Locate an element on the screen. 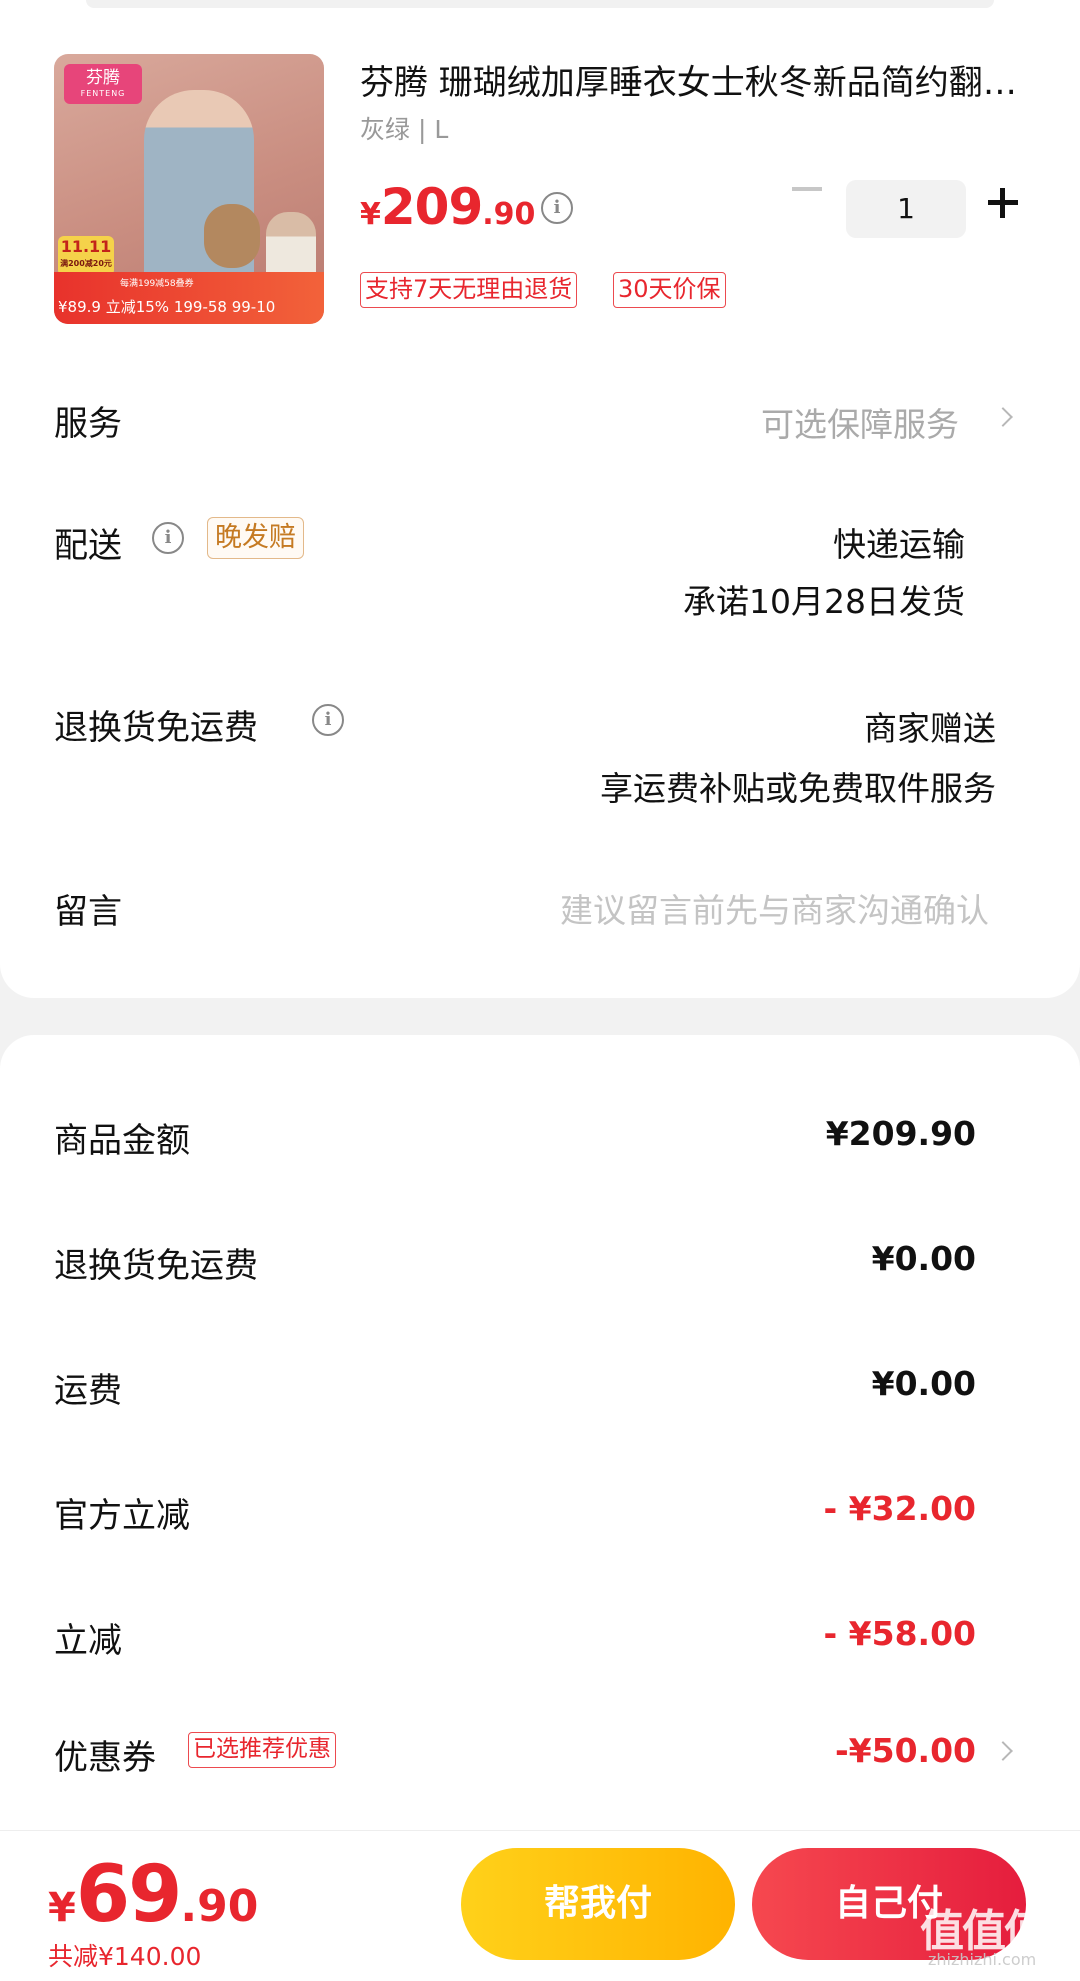 The height and width of the screenshot is (1981, 1080). price-info-icon: i is located at coordinates (557, 208).